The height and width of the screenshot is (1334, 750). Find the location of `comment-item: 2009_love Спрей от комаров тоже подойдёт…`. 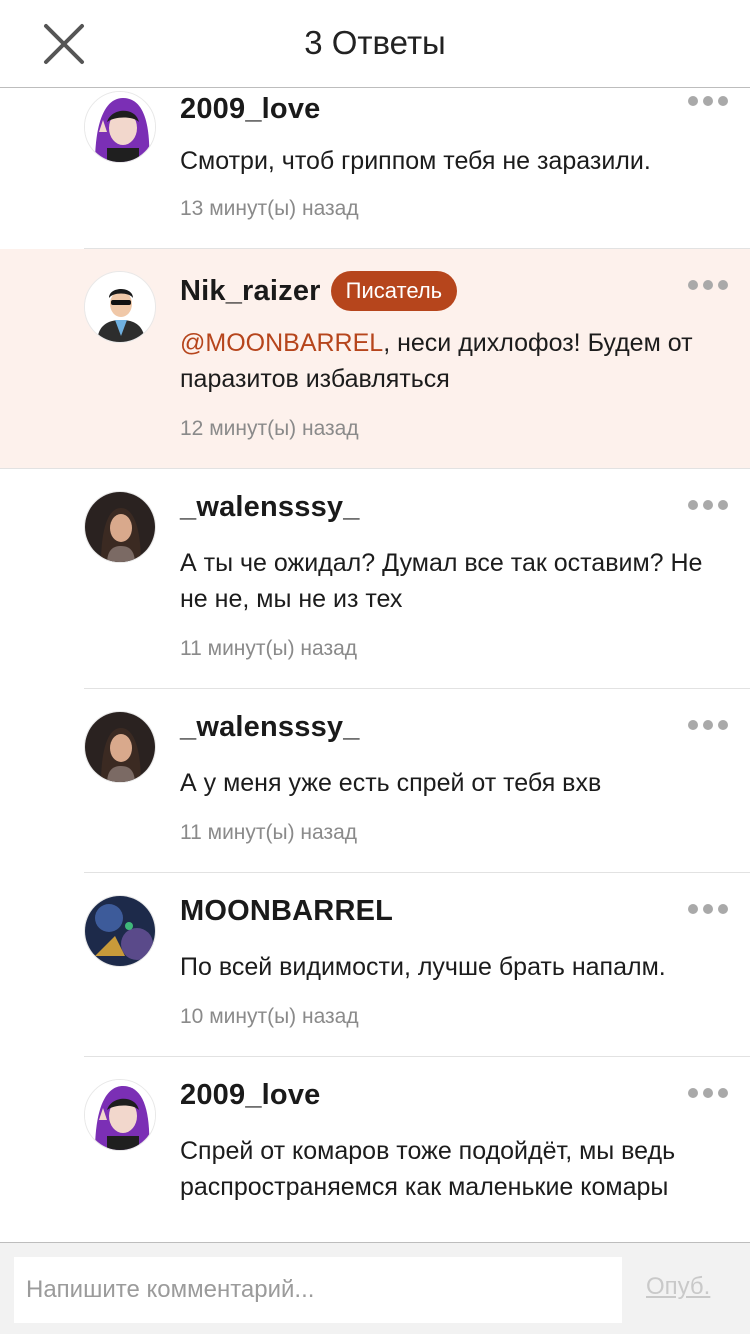

comment-item: 2009_love Спрей от комаров тоже подойдёт… is located at coordinates (375, 1149).